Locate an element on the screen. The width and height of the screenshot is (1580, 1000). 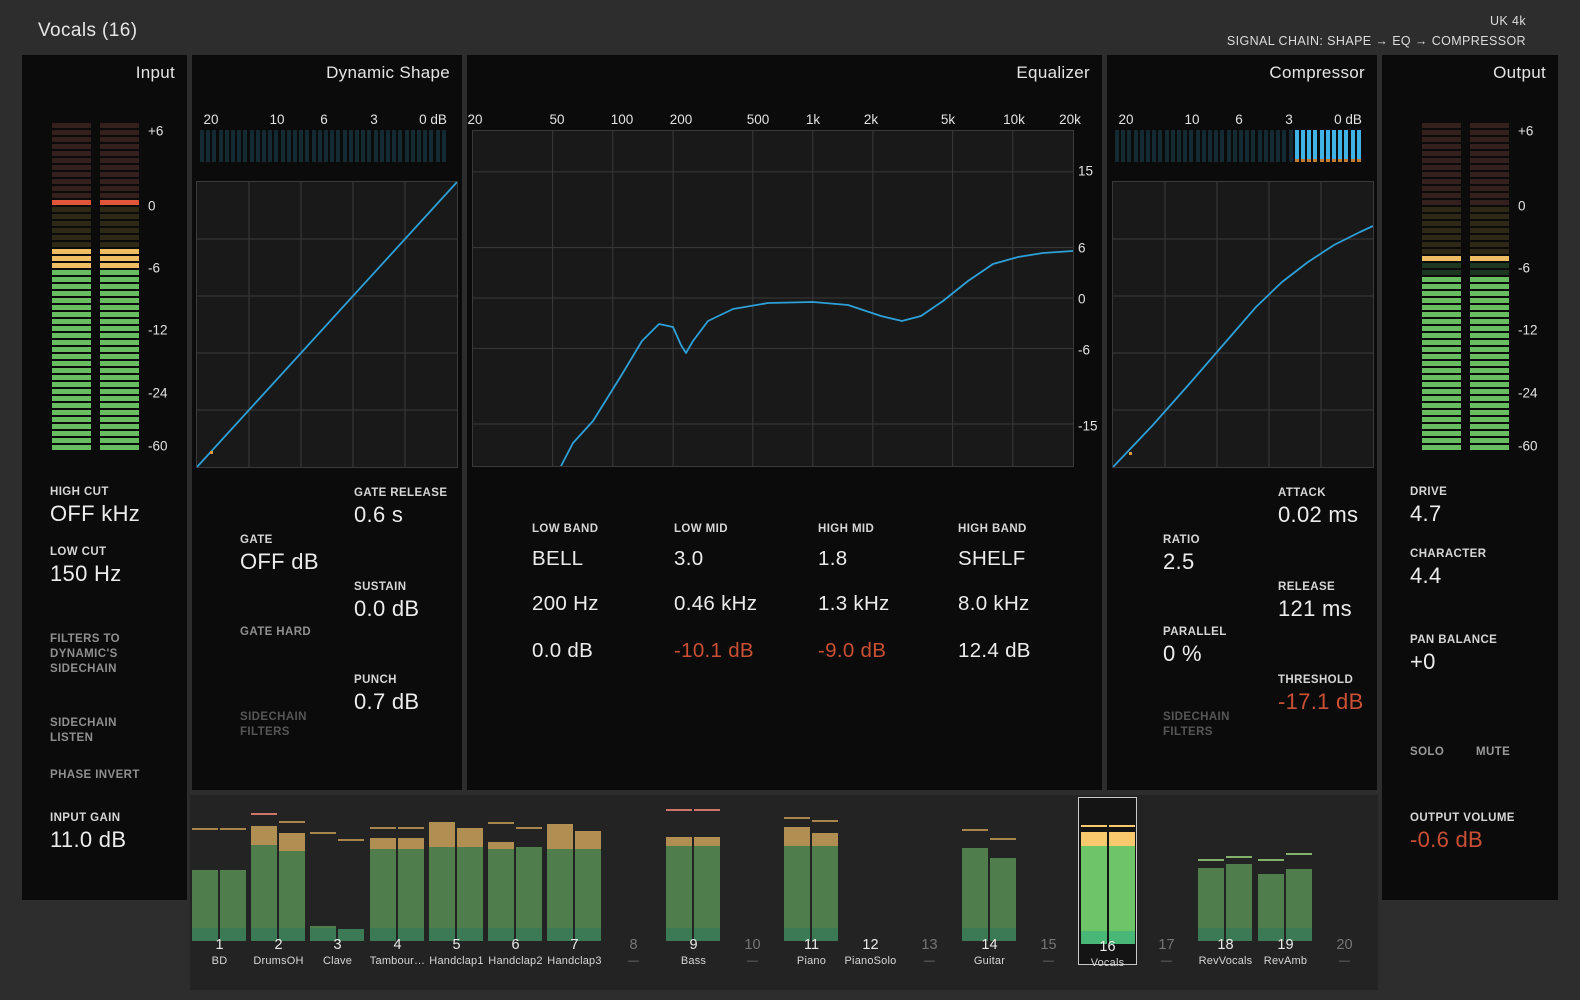
input-meter-left is located at coordinates (71, 287).